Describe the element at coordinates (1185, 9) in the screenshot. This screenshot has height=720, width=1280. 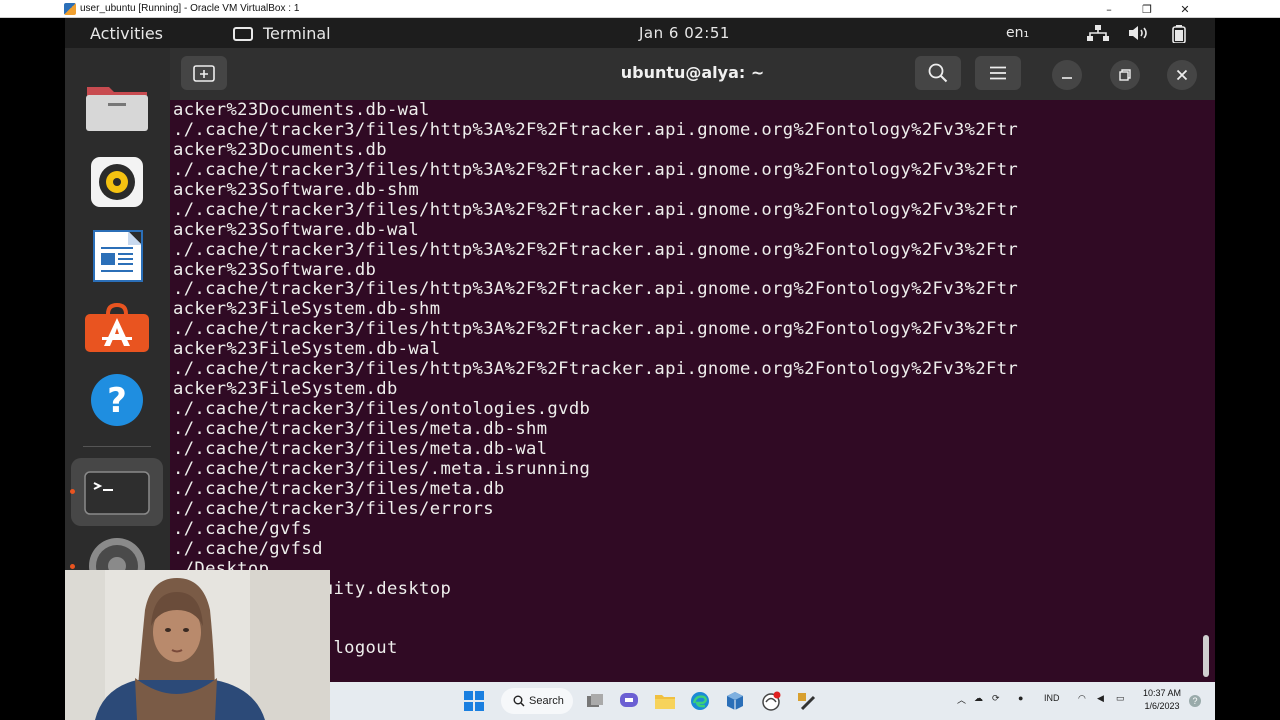
I see `vbox-close-button: ✕` at that location.